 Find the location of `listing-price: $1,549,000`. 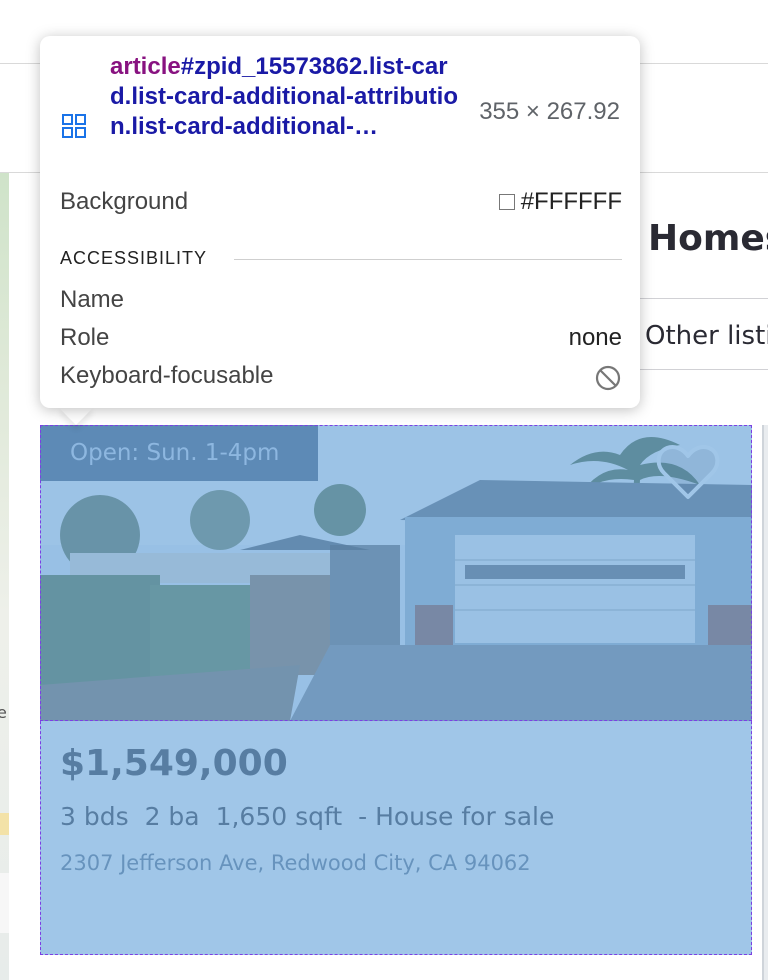

listing-price: $1,549,000 is located at coordinates (174, 763).